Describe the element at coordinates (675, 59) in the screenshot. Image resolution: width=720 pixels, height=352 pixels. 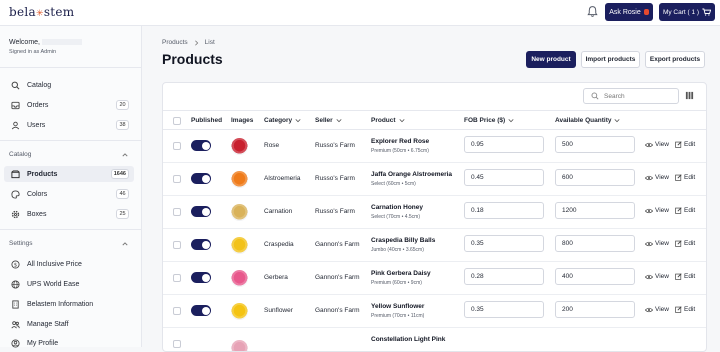
I see `export-products-button: Export products` at that location.